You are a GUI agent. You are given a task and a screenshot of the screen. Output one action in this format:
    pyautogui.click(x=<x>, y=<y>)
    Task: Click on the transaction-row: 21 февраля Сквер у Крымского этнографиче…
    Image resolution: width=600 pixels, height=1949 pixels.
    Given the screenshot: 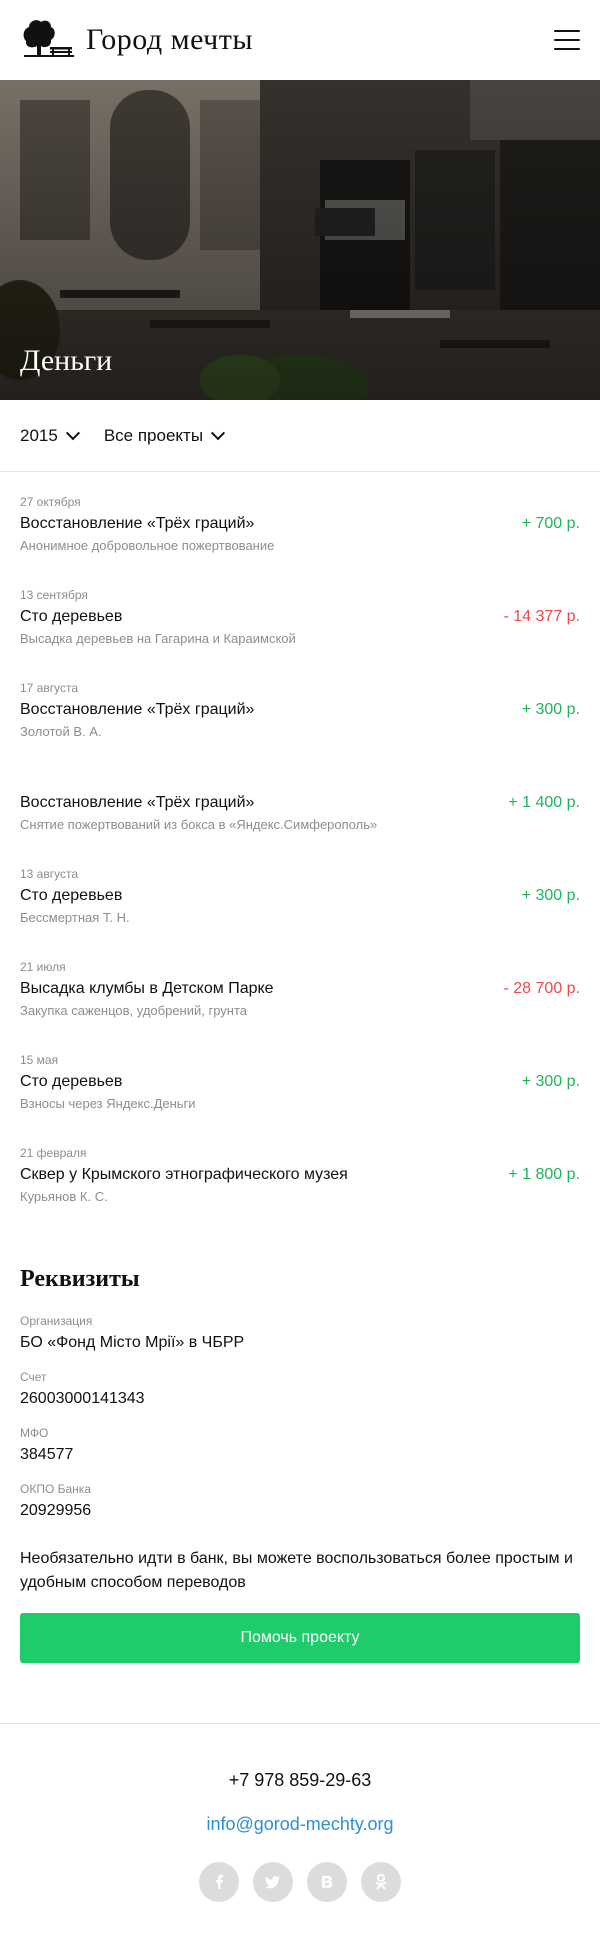 What is the action you would take?
    pyautogui.click(x=300, y=1191)
    